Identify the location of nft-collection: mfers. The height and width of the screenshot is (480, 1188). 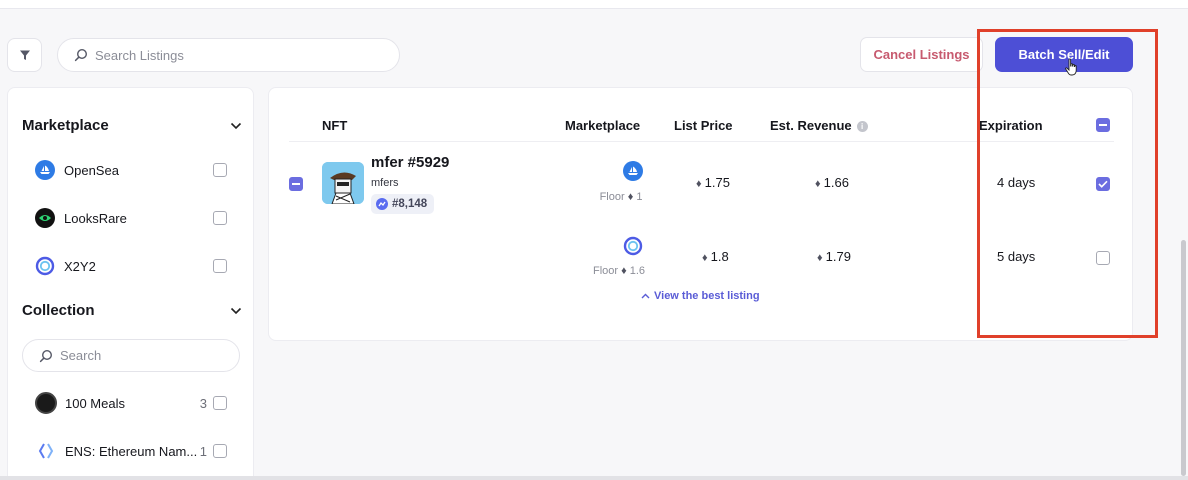
(385, 183).